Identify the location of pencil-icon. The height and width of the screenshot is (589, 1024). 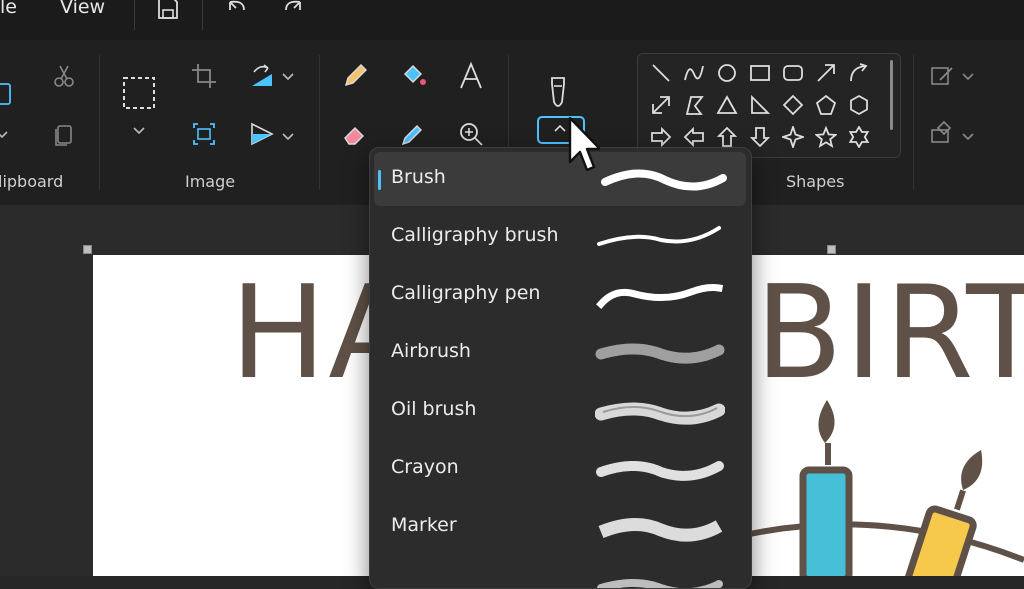
(355, 76).